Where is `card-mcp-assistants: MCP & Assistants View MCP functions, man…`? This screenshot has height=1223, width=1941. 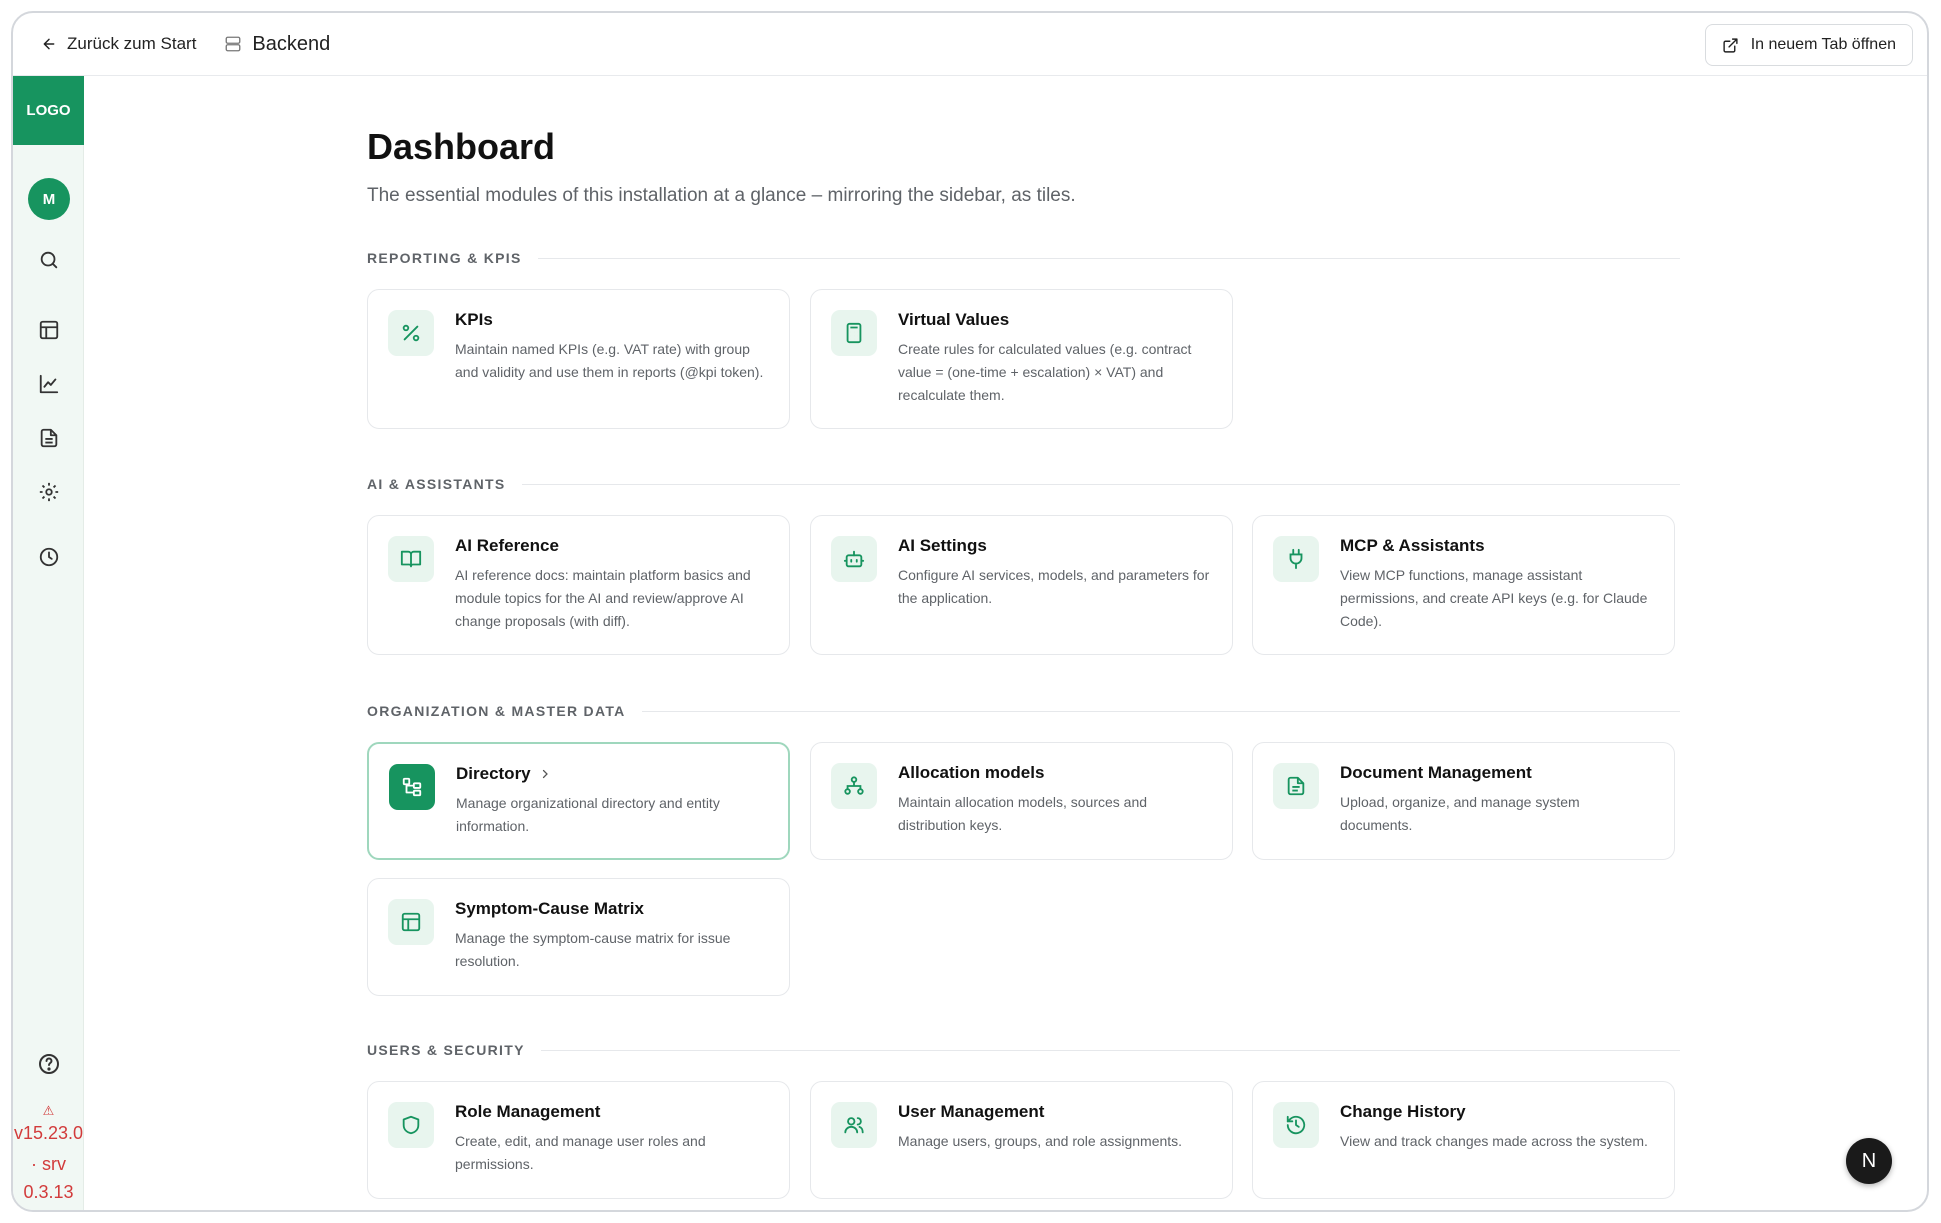 card-mcp-assistants: MCP & Assistants View MCP functions, man… is located at coordinates (1463, 585).